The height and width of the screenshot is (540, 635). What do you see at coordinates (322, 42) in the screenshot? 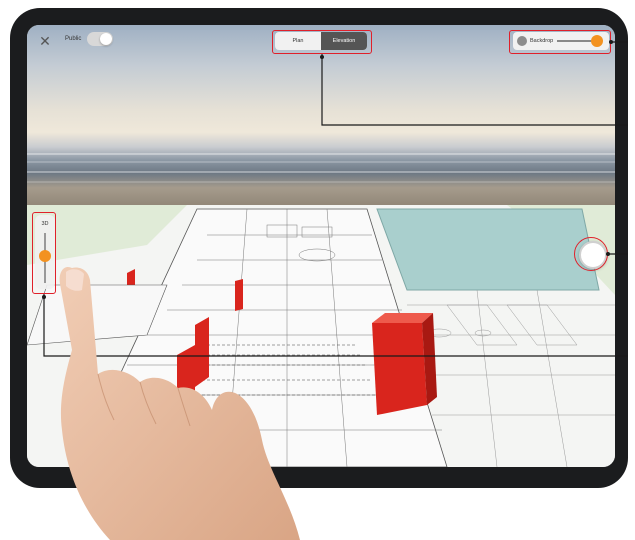
I see `callout-view-toggle` at bounding box center [322, 42].